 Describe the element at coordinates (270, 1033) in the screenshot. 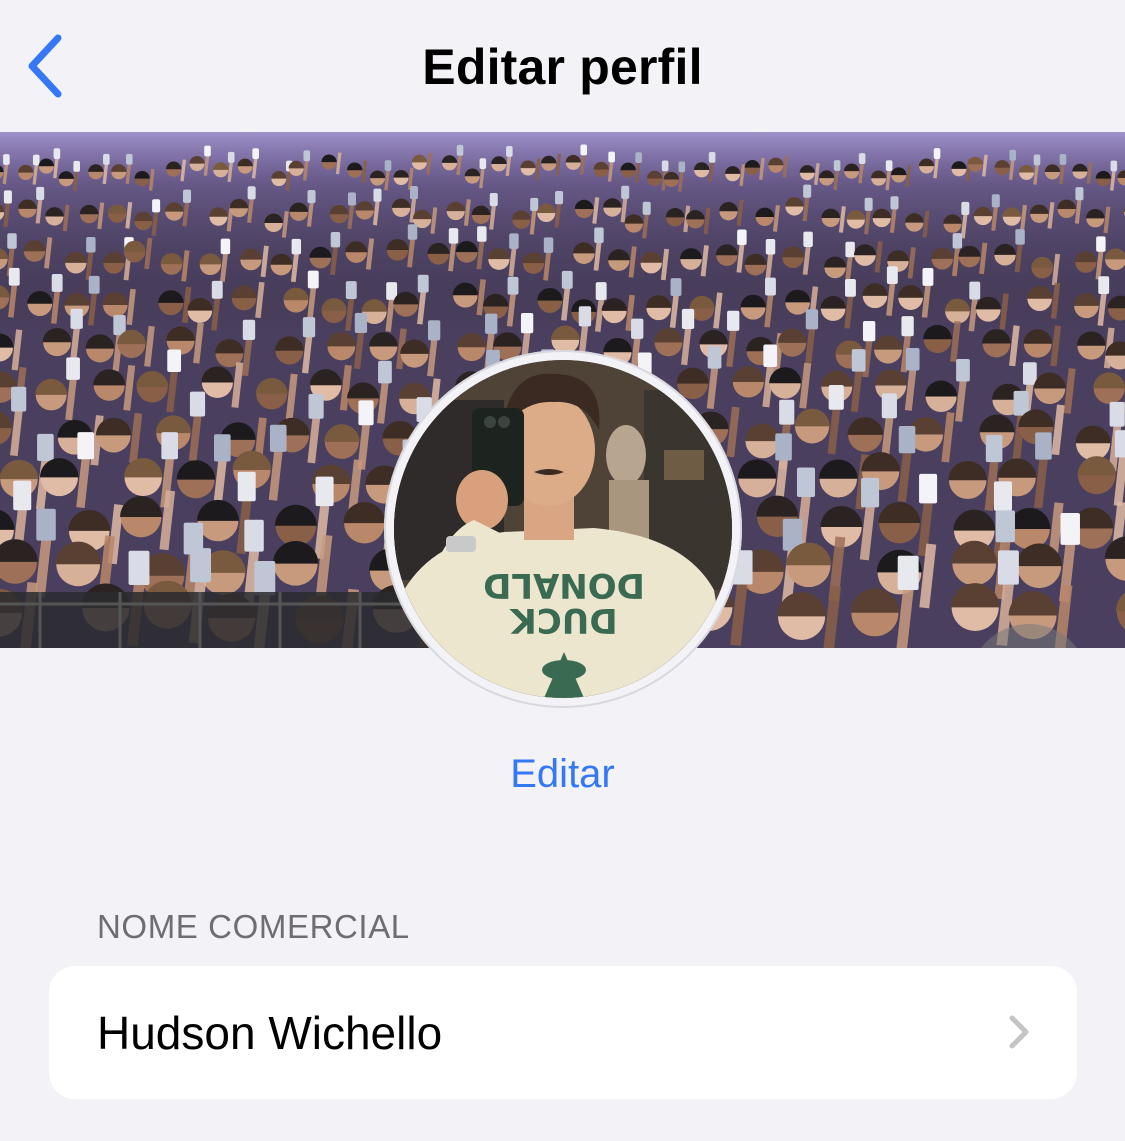

I see `business-name-value: Hudson Wichello` at that location.